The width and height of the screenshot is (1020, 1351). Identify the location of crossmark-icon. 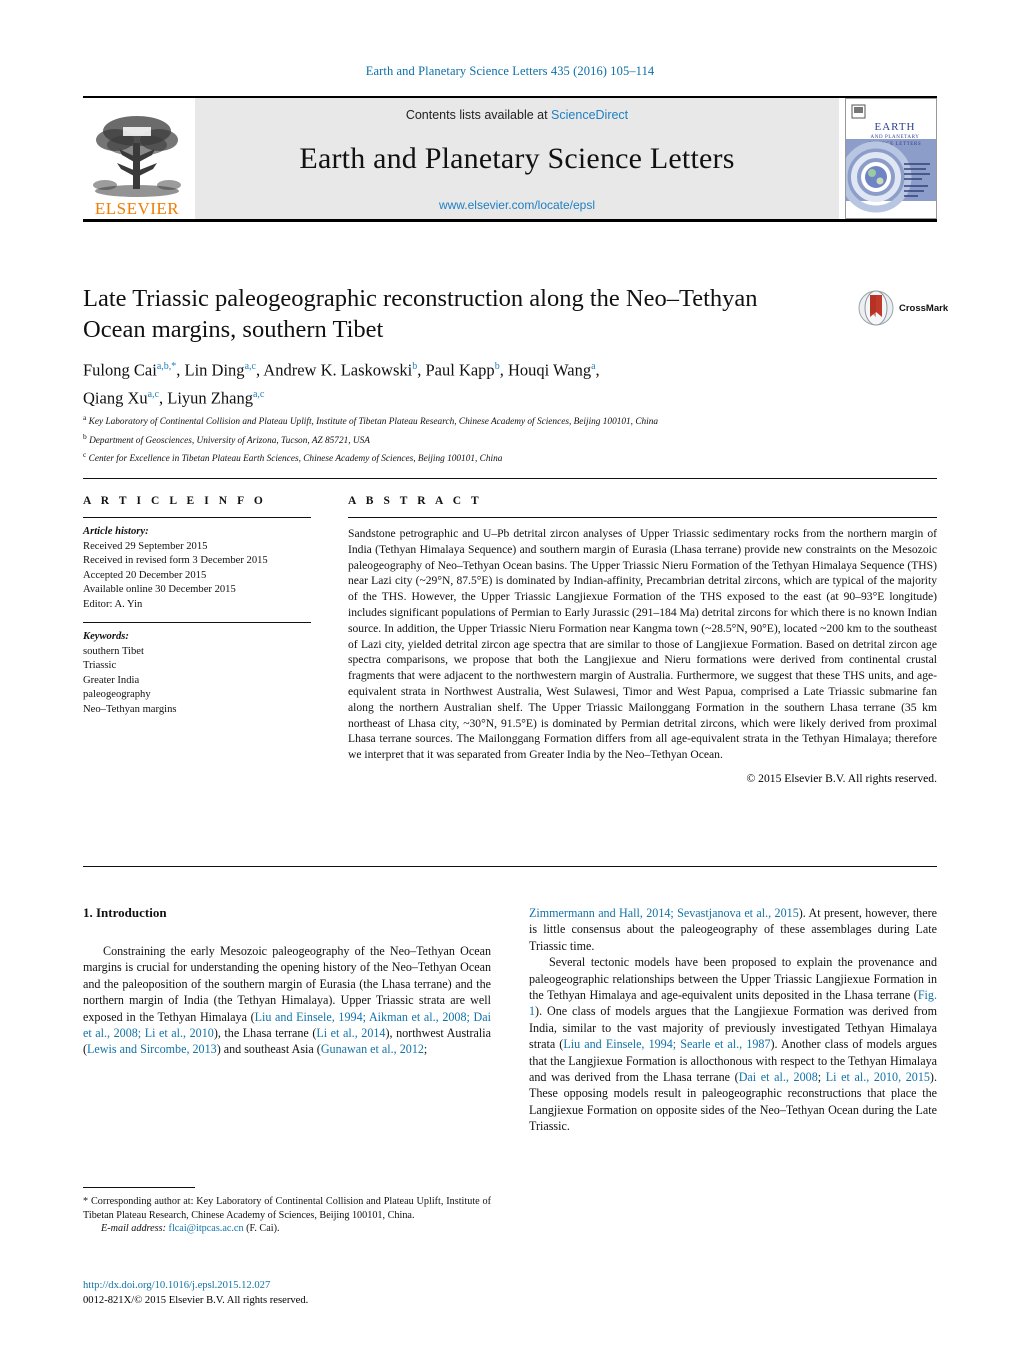
(876, 308).